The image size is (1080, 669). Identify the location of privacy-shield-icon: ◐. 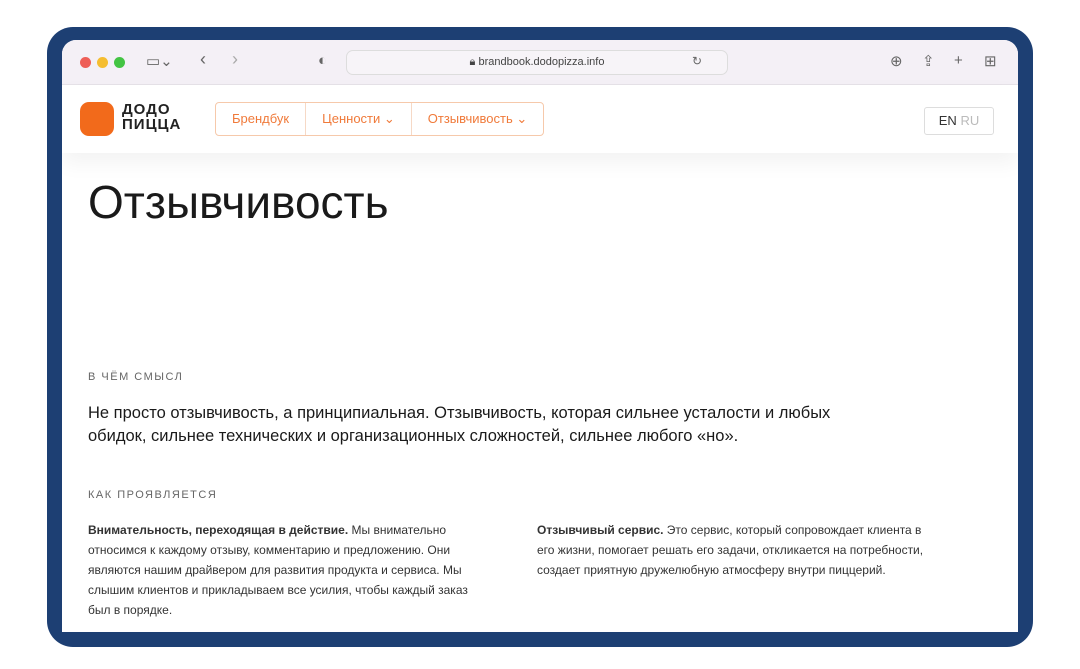
(322, 60).